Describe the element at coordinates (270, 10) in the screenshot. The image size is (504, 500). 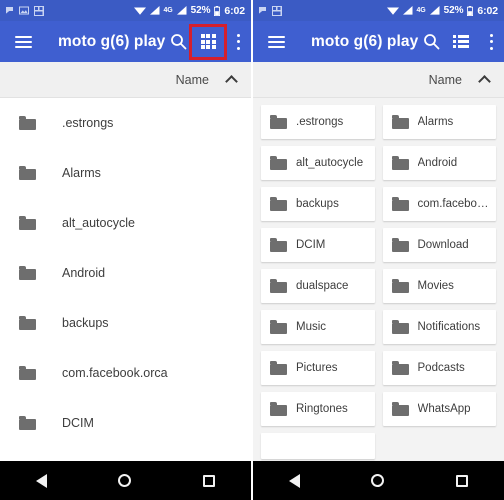
I see `status-notification-icons` at that location.